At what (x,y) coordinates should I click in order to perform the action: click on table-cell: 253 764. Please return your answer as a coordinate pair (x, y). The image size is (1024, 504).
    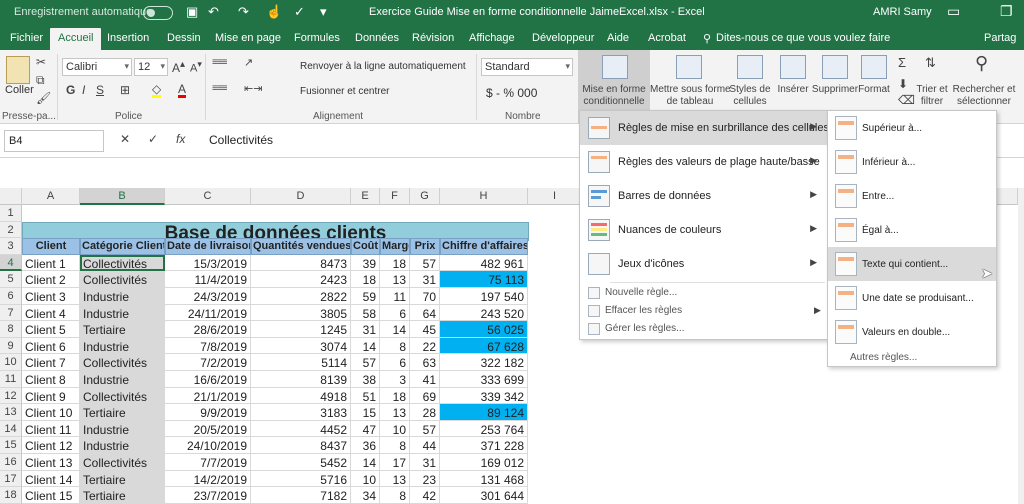
    Looking at the image, I should click on (484, 429).